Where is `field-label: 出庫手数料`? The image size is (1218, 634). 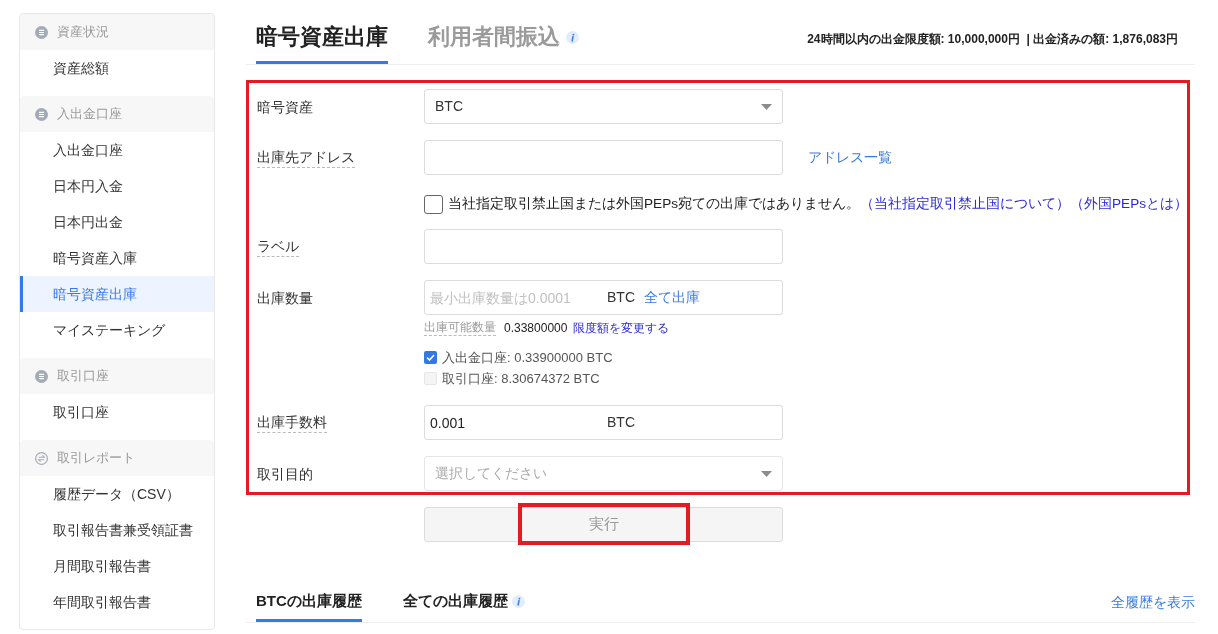
field-label: 出庫手数料 is located at coordinates (292, 422).